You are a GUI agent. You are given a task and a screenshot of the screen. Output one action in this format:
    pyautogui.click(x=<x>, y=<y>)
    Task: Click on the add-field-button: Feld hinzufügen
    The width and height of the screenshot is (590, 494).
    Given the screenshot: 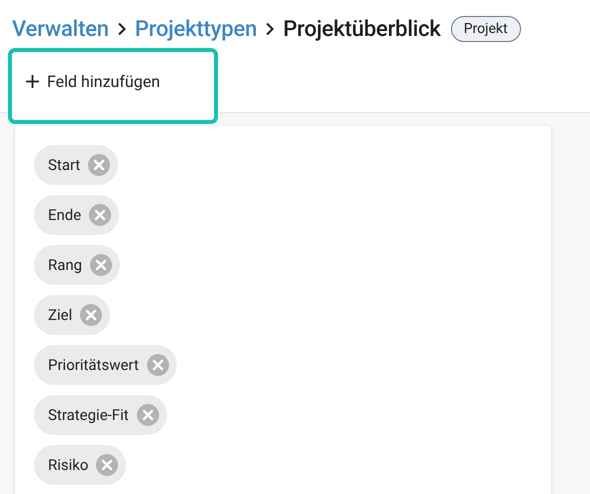 What is the action you would take?
    pyautogui.click(x=113, y=86)
    